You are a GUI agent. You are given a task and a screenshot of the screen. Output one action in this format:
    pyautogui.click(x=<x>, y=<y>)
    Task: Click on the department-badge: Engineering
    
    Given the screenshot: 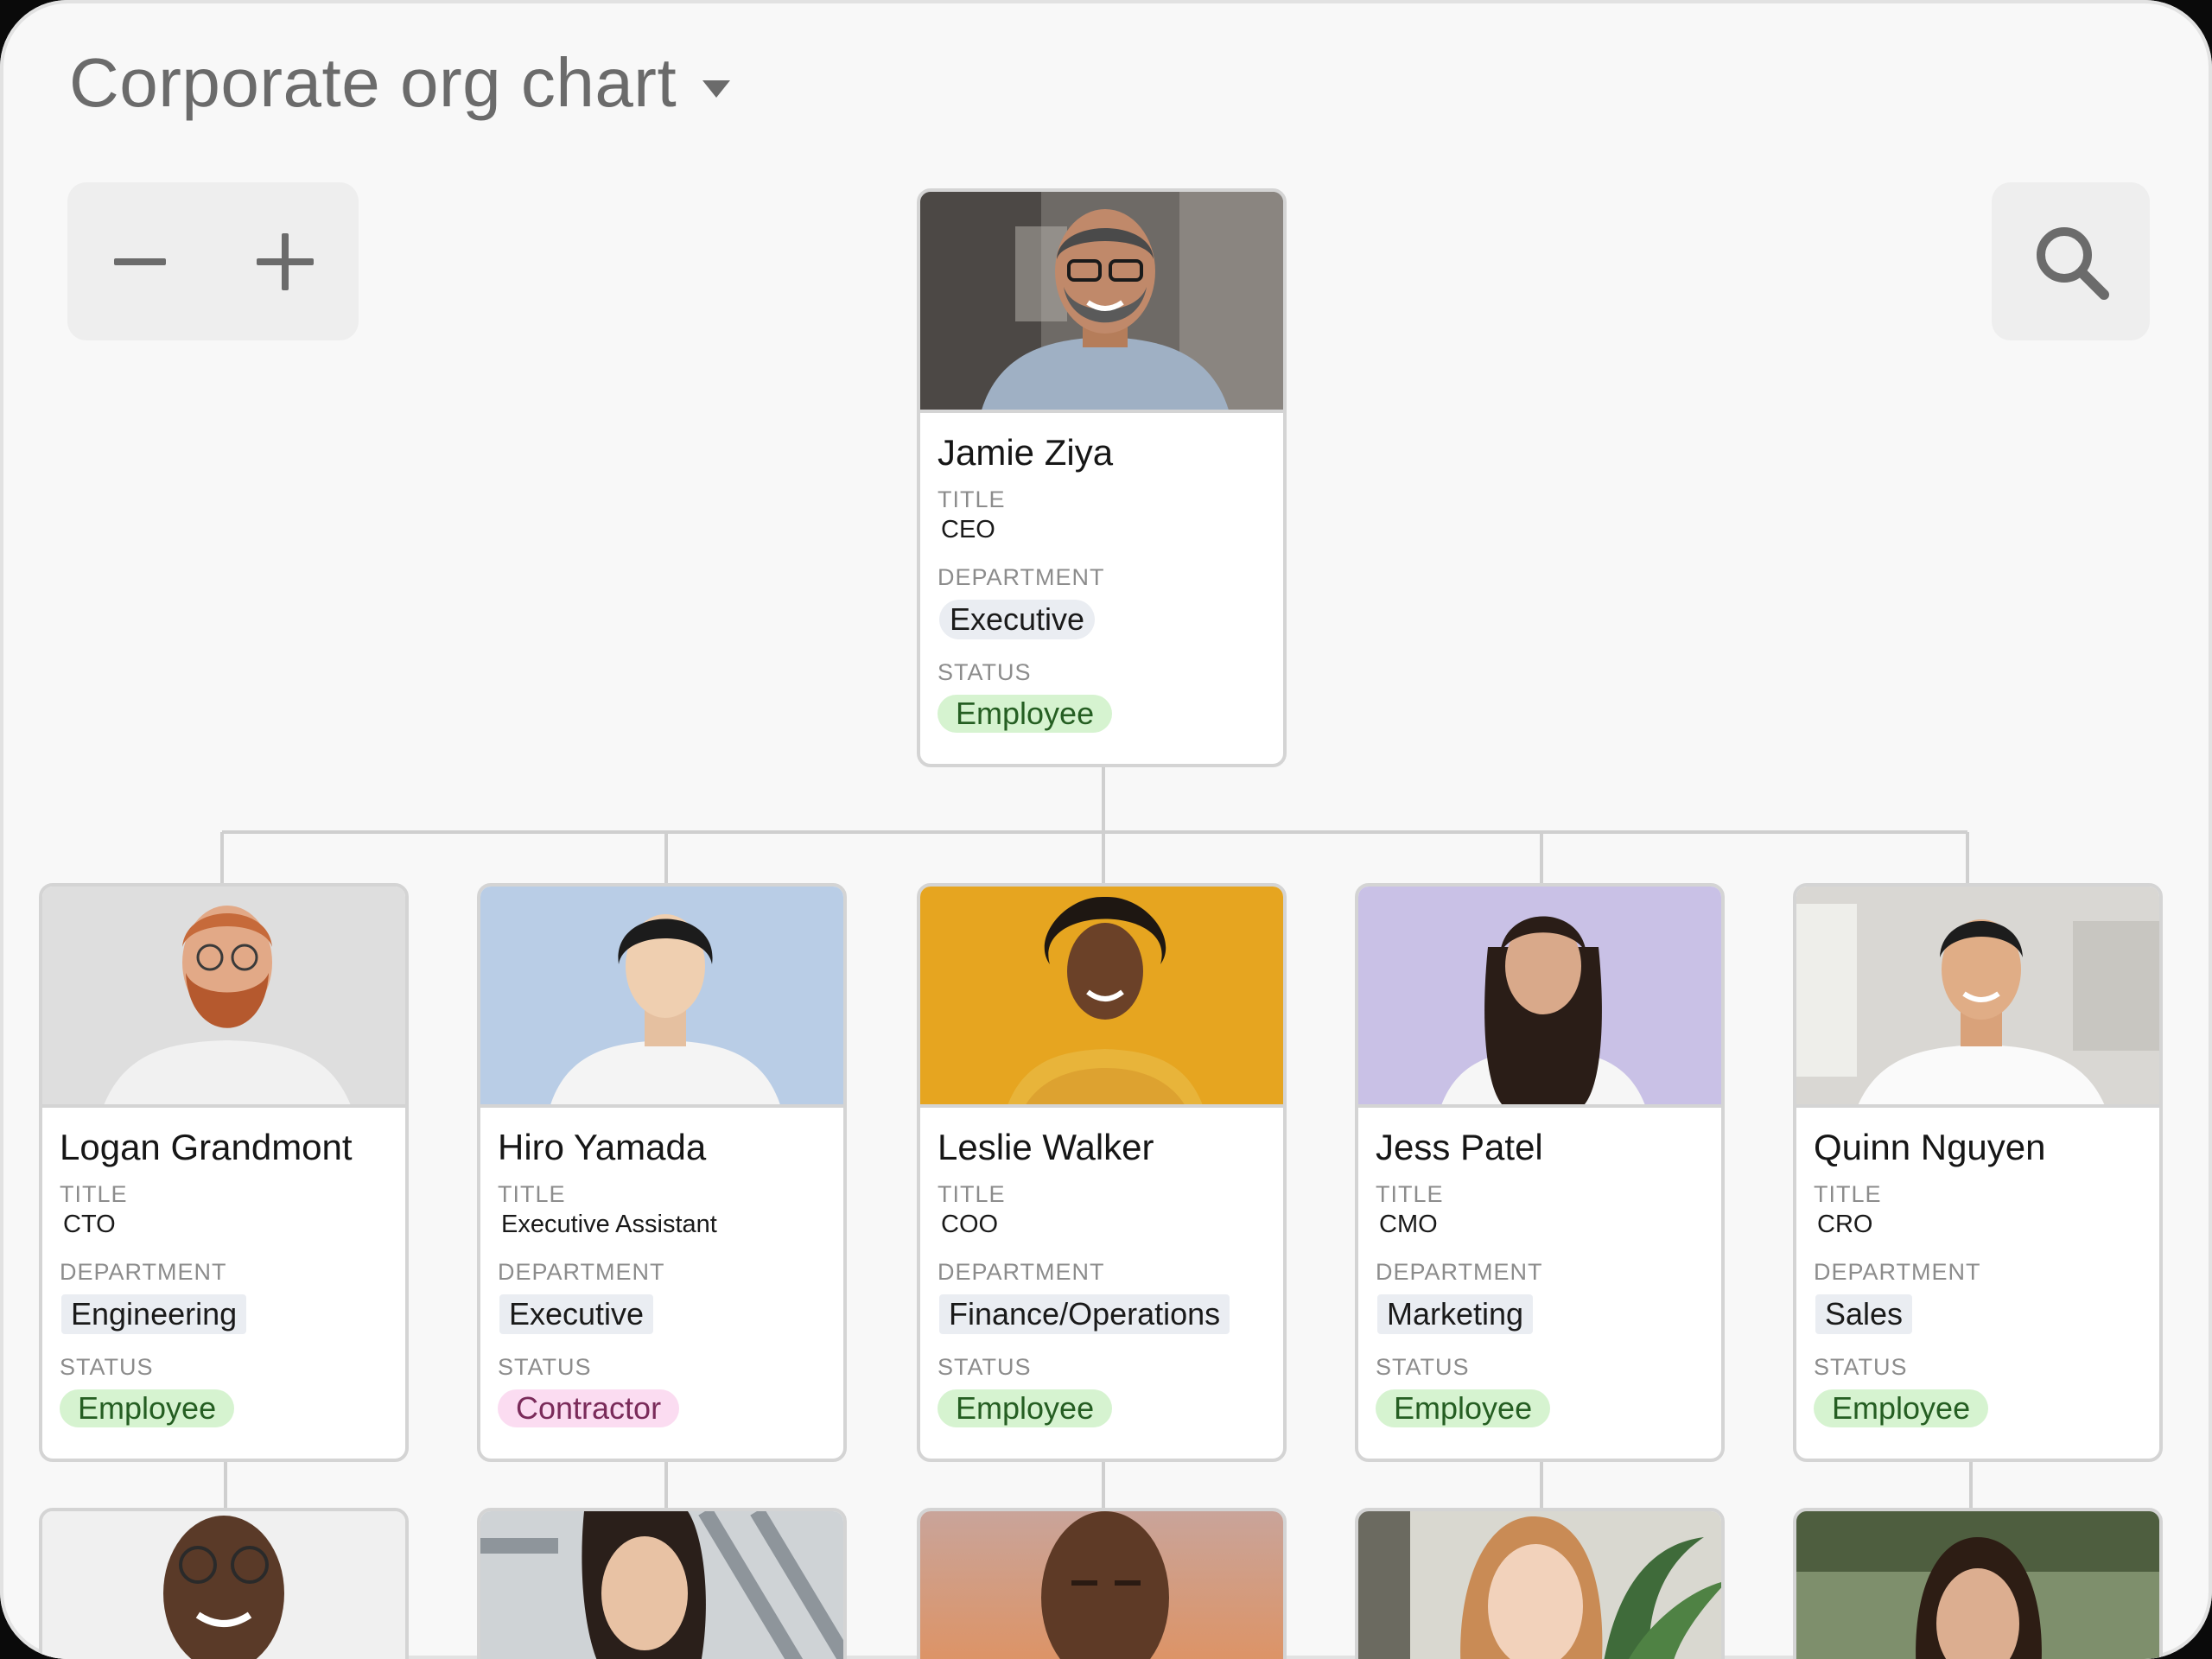 What is the action you would take?
    pyautogui.click(x=153, y=1314)
    